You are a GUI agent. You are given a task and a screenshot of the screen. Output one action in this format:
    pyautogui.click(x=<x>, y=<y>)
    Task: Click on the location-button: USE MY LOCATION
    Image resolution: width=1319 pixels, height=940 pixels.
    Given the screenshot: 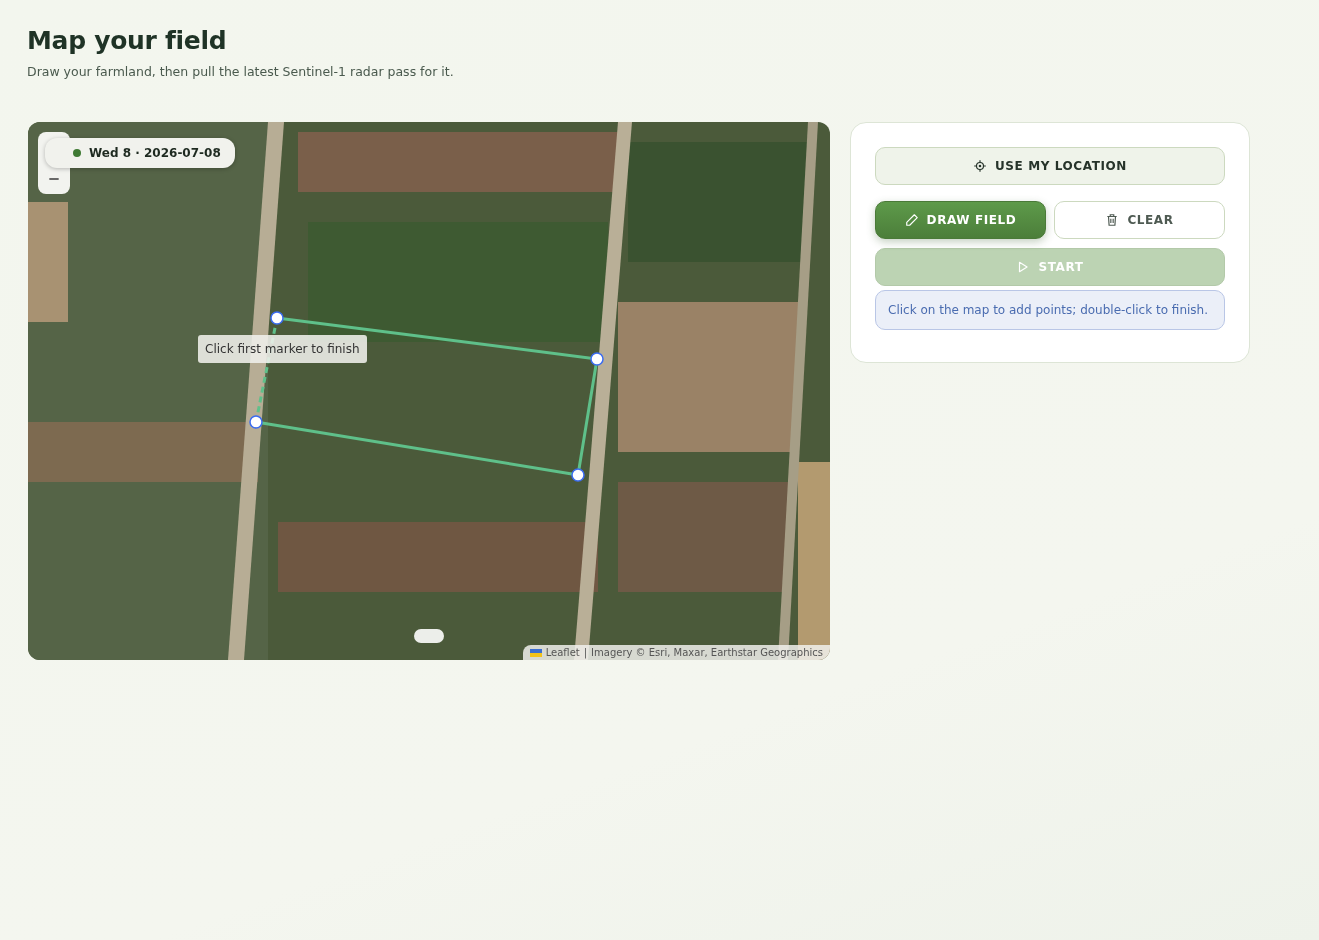 What is the action you would take?
    pyautogui.click(x=1050, y=166)
    